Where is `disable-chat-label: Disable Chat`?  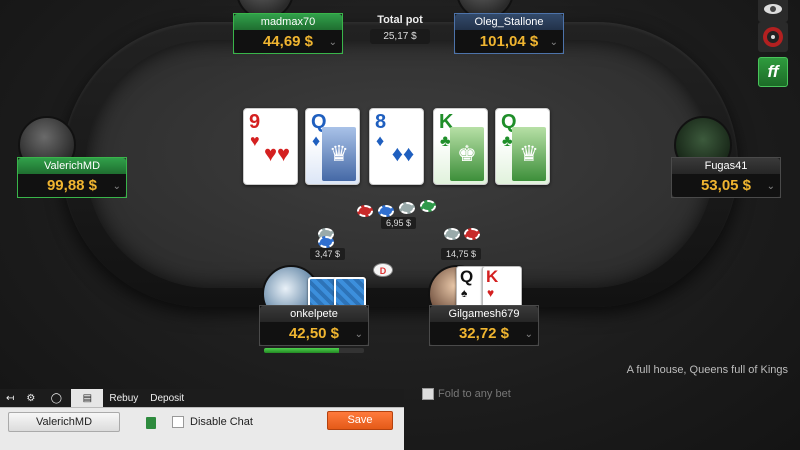 disable-chat-label: Disable Chat is located at coordinates (221, 422).